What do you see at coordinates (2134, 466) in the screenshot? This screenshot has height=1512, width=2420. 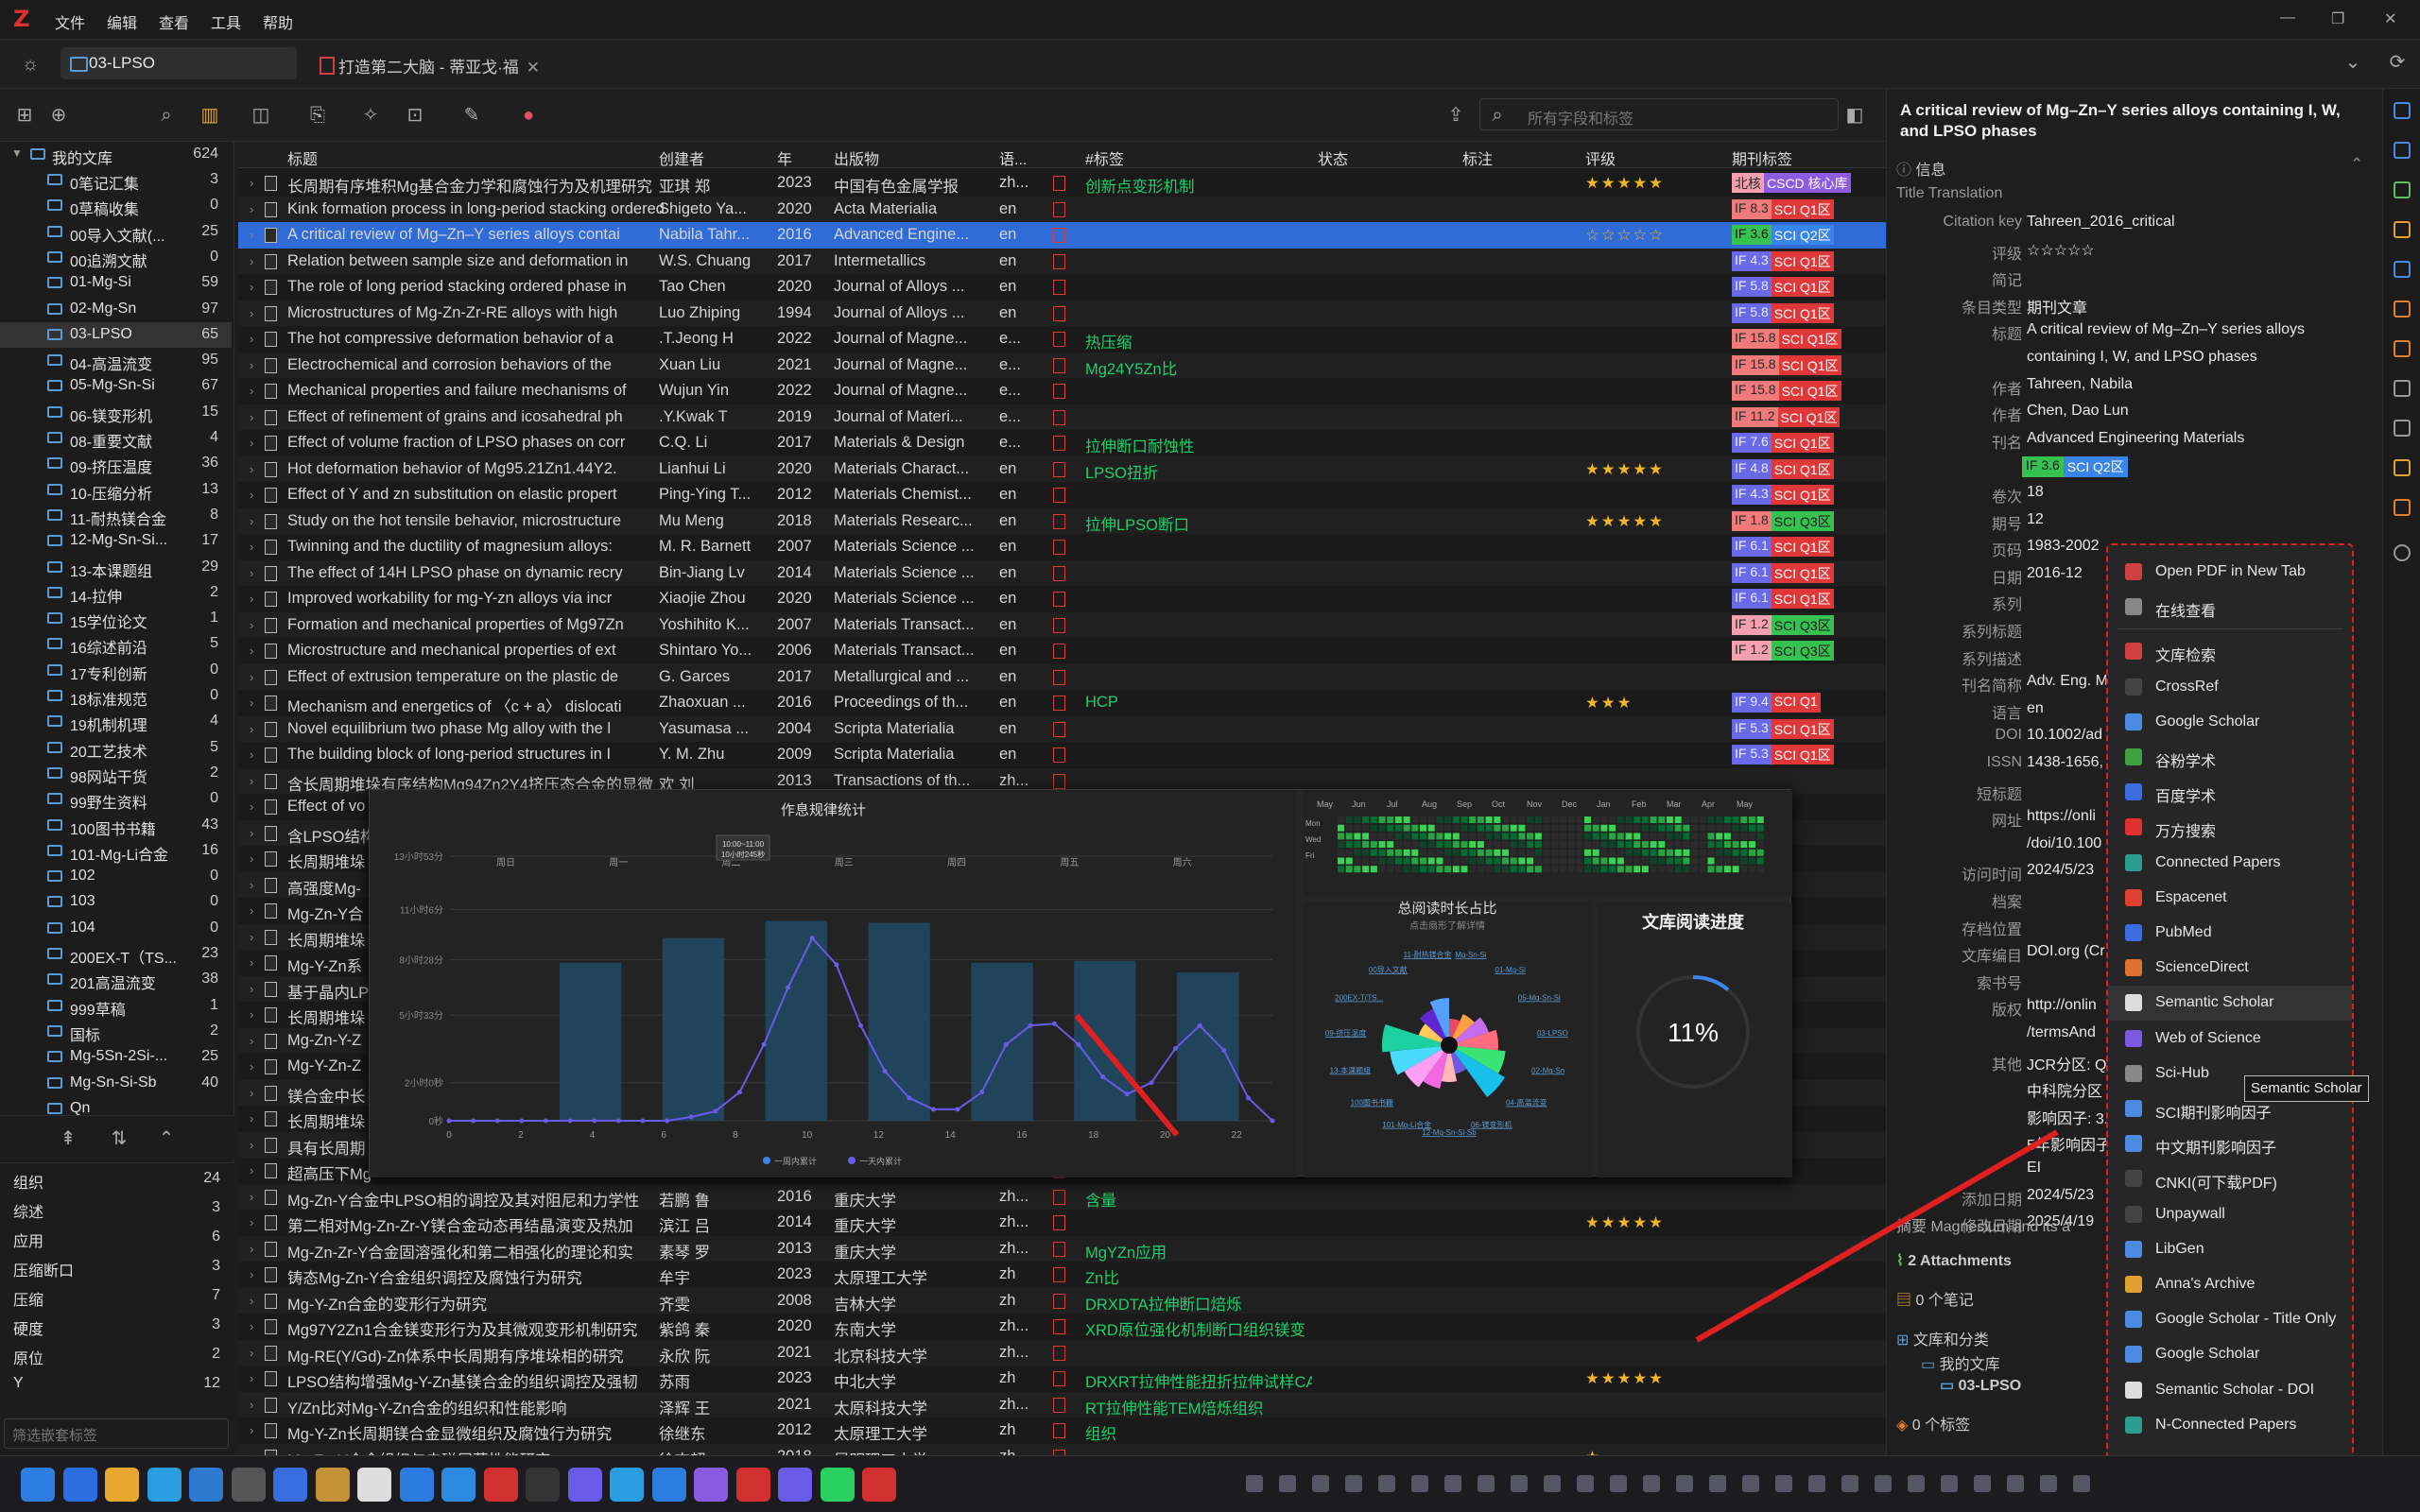 I see `detail-field` at bounding box center [2134, 466].